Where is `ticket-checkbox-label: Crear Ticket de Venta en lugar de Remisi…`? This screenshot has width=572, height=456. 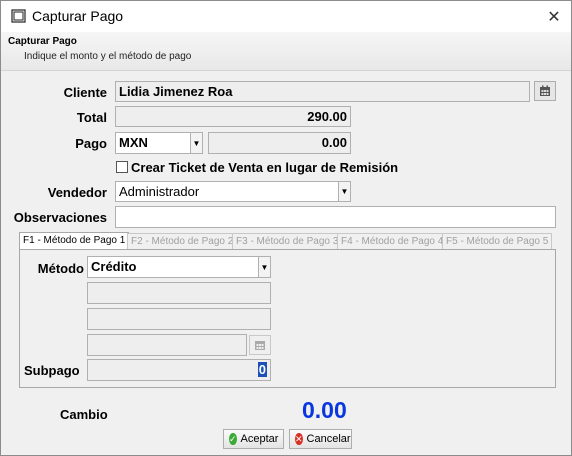 ticket-checkbox-label: Crear Ticket de Venta en lugar de Remisi… is located at coordinates (265, 167).